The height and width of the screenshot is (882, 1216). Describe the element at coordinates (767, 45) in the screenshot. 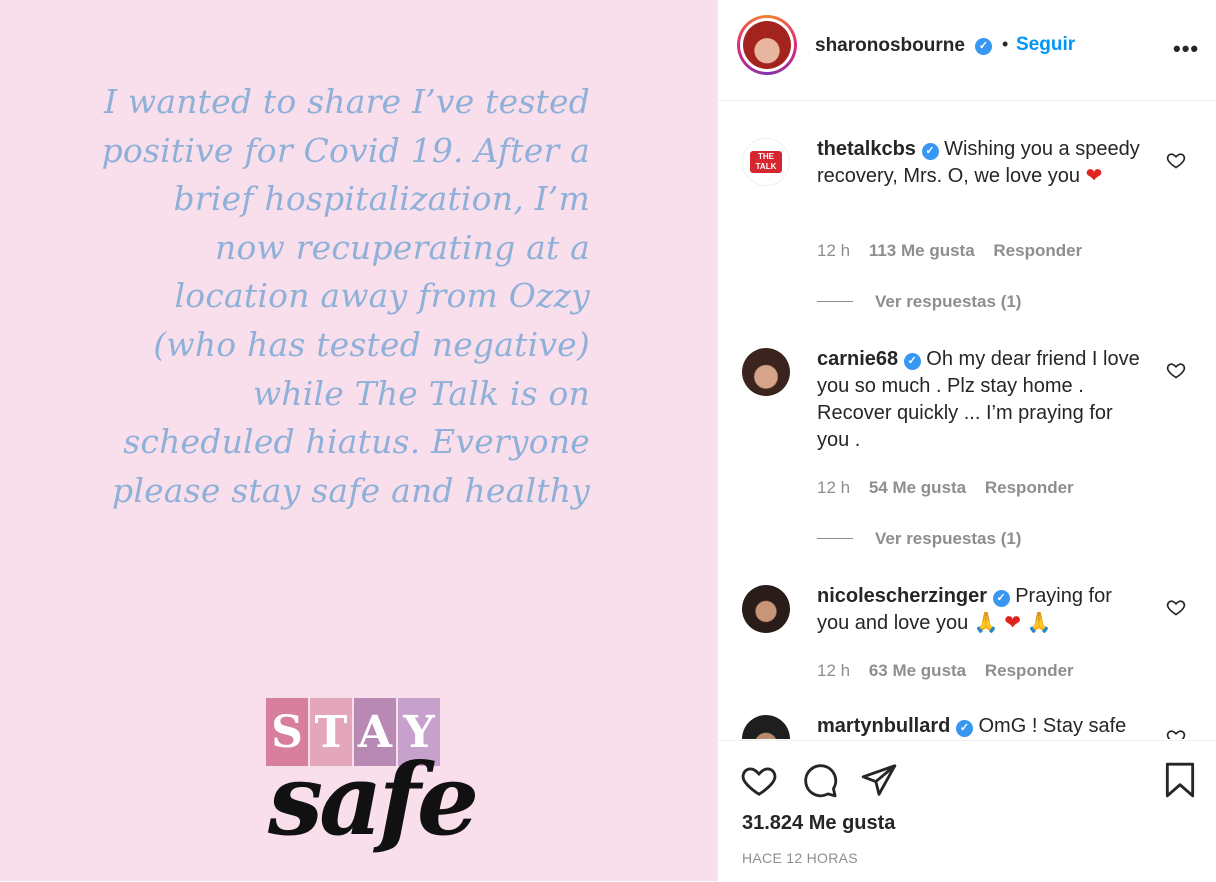

I see `author-avatar` at that location.